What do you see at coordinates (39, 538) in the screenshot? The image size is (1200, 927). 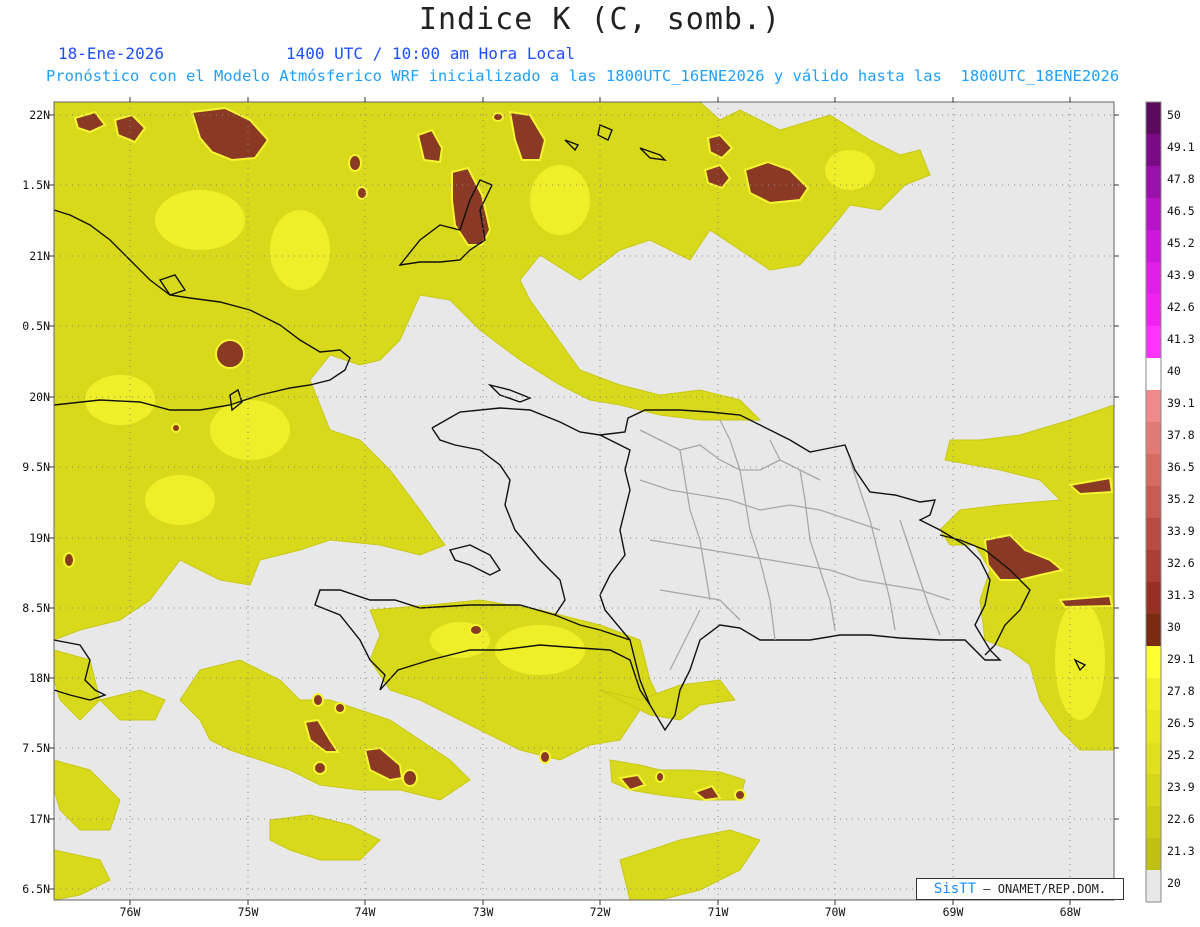 I see `lat-label: 19N` at bounding box center [39, 538].